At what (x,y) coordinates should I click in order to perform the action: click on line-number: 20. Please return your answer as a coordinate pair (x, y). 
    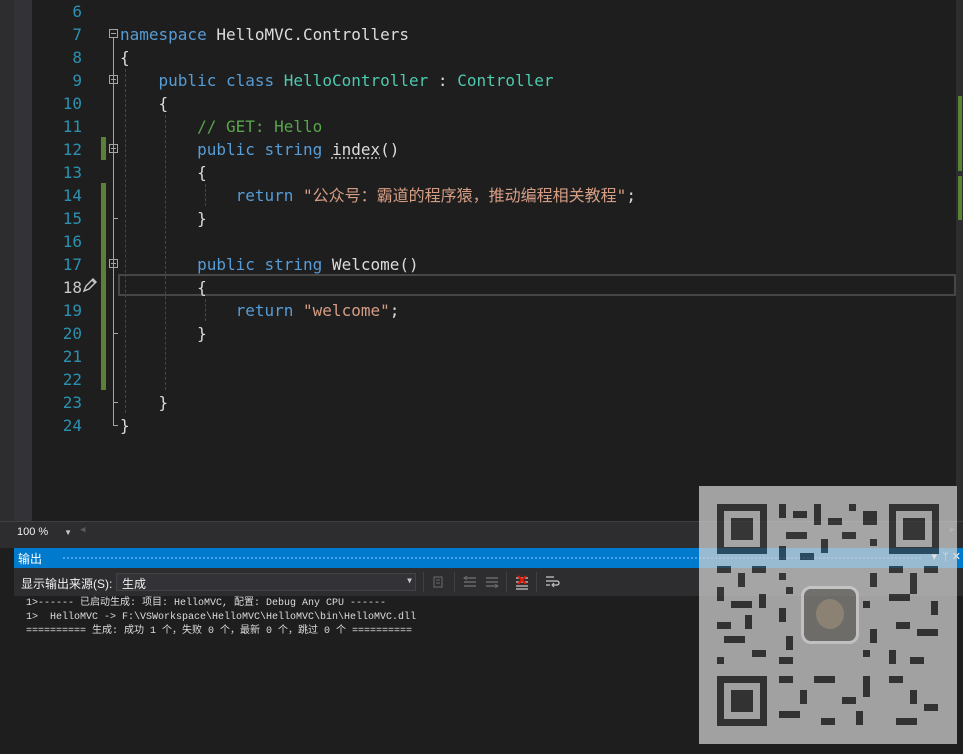
    Looking at the image, I should click on (72, 333).